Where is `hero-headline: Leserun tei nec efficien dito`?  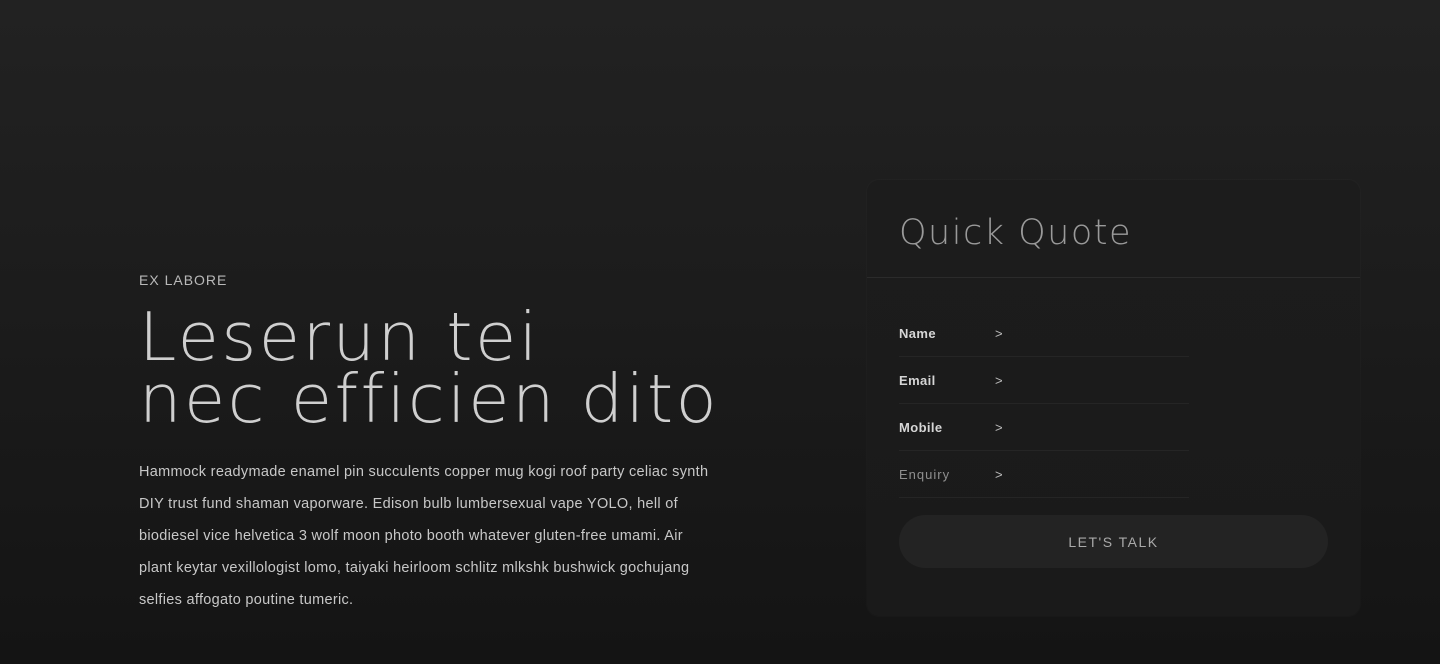 hero-headline: Leserun tei nec efficien dito is located at coordinates (429, 368).